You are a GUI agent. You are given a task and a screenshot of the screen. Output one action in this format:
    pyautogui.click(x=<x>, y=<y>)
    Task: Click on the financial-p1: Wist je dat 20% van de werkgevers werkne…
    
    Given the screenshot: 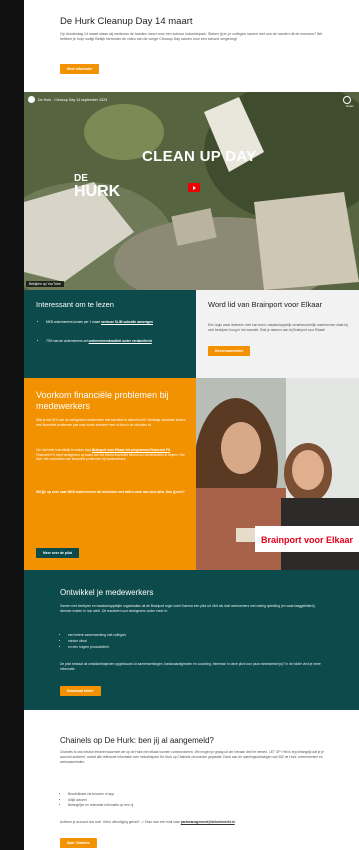 What is the action you would take?
    pyautogui.click(x=111, y=422)
    